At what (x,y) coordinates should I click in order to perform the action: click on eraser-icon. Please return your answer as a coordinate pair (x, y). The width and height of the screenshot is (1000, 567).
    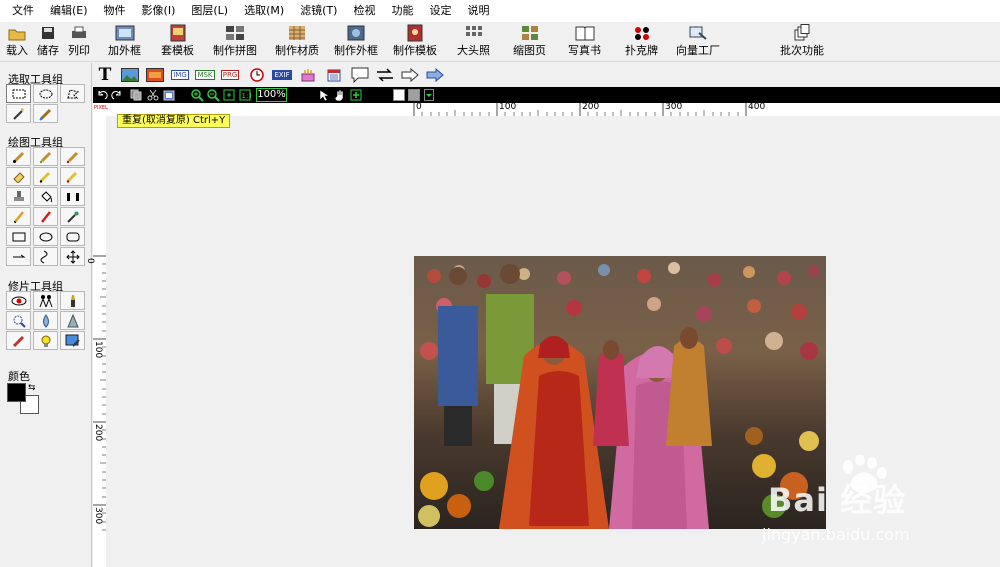
    Looking at the image, I should click on (18, 177).